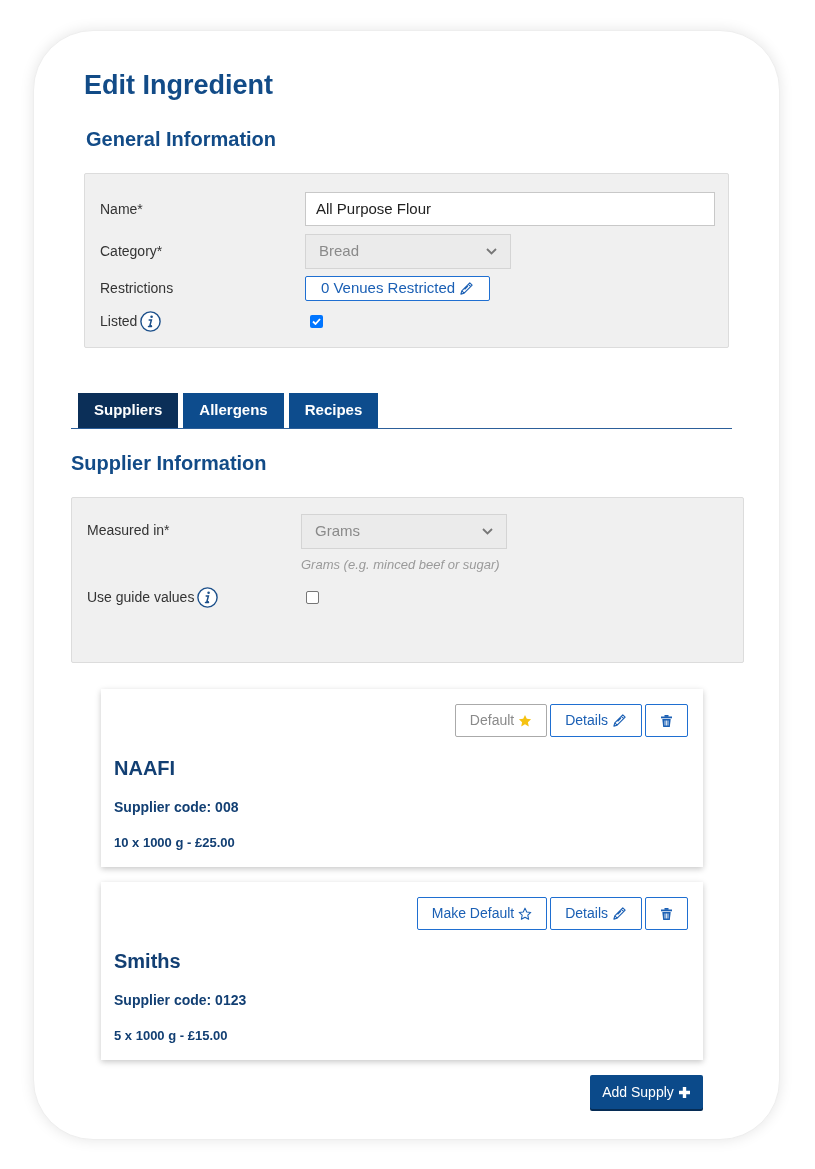  Describe the element at coordinates (128, 410) in the screenshot. I see `tab: Suppliers` at that location.